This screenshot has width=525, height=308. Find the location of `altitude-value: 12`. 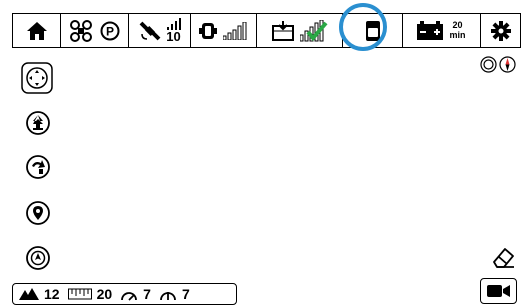

altitude-value: 12 is located at coordinates (52, 294).